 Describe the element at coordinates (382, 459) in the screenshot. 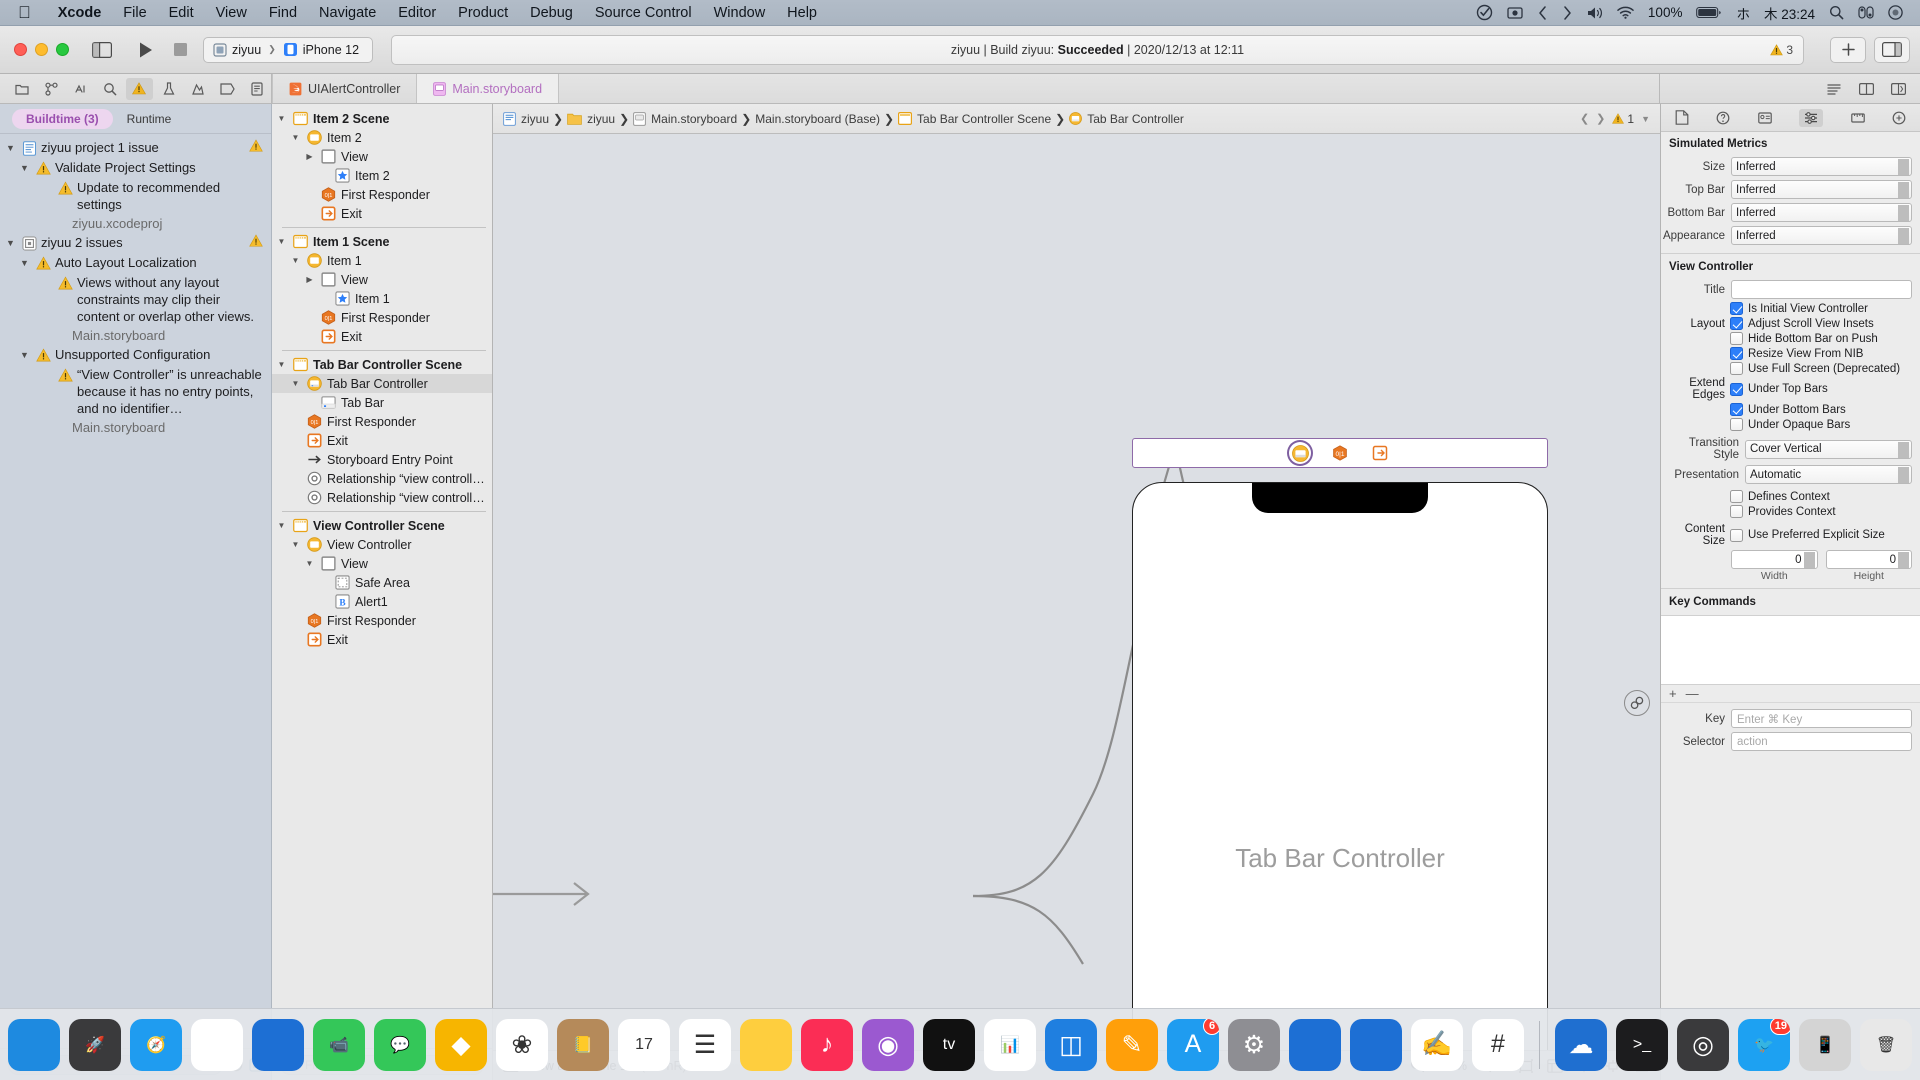

I see `outline-row: Storyboard Entry Point` at that location.